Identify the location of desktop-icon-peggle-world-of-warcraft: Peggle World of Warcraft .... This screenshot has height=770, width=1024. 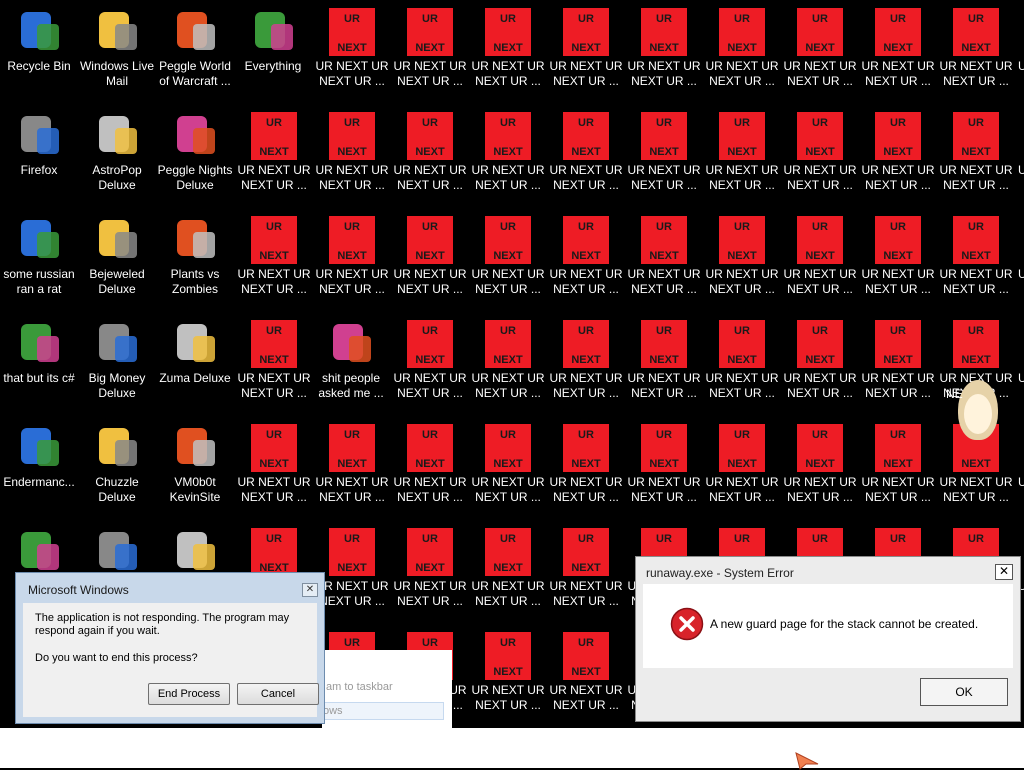
(195, 54).